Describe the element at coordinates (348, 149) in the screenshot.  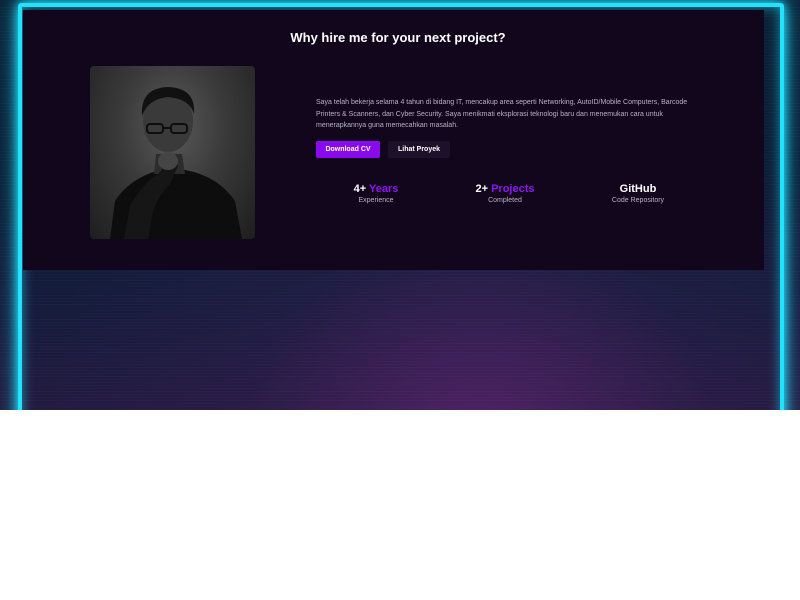
I see `download-cv-button: Download CV` at that location.